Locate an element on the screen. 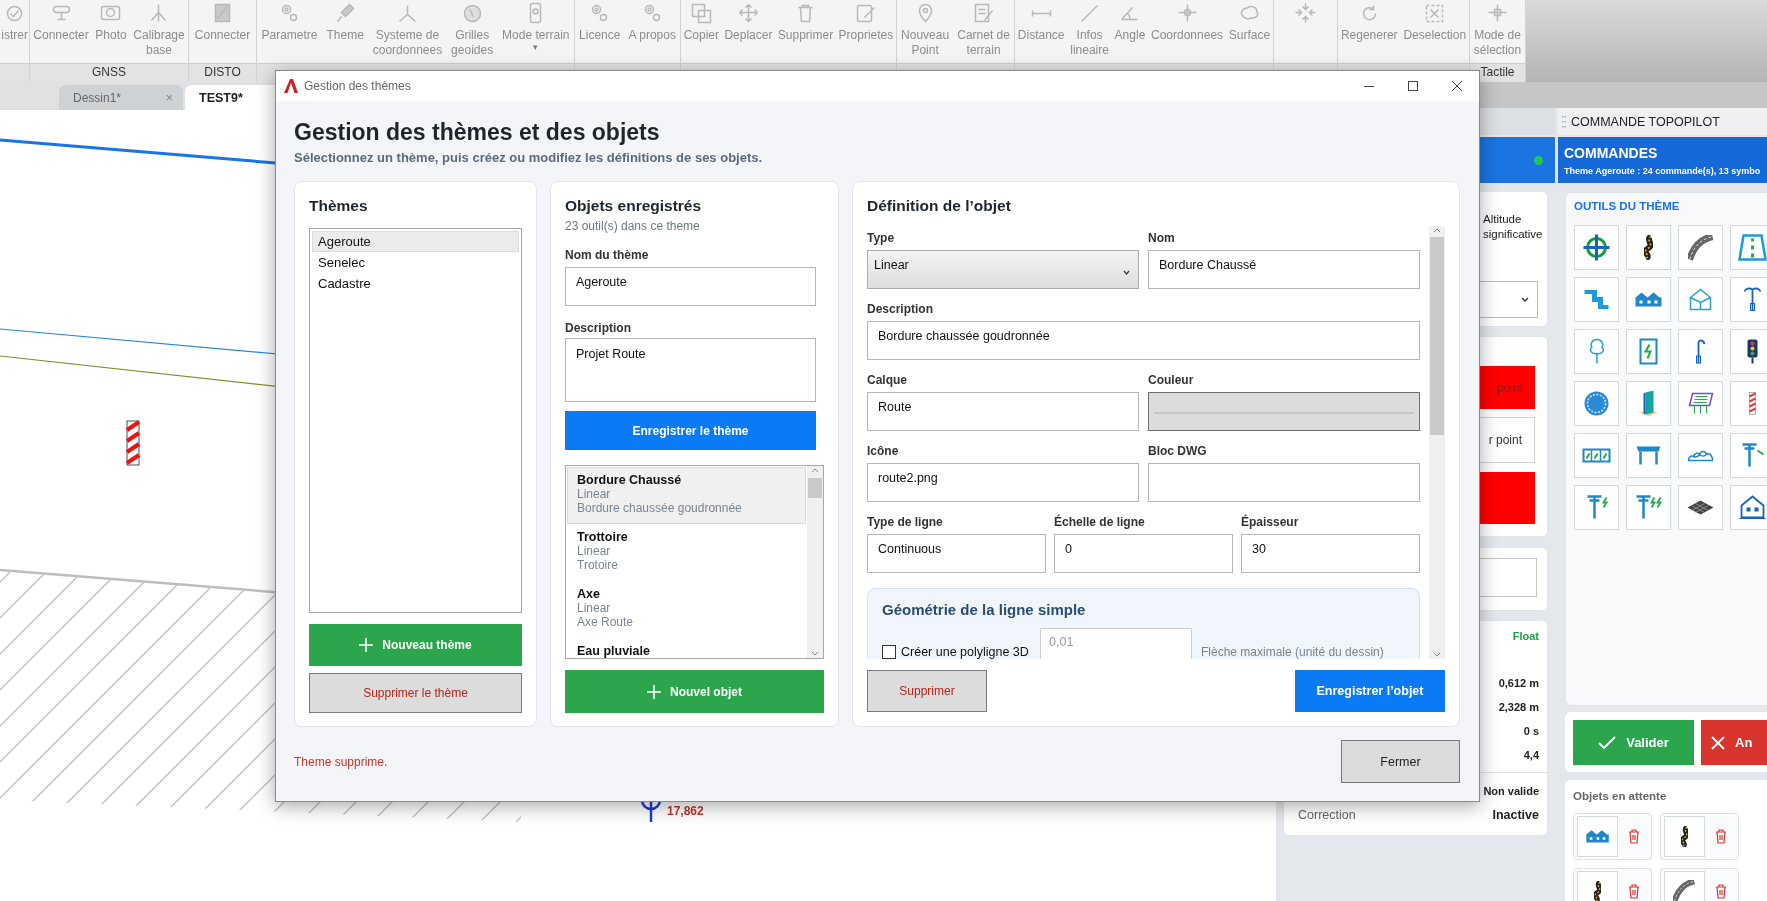 The width and height of the screenshot is (1767, 901). maximize-icon is located at coordinates (1413, 86).